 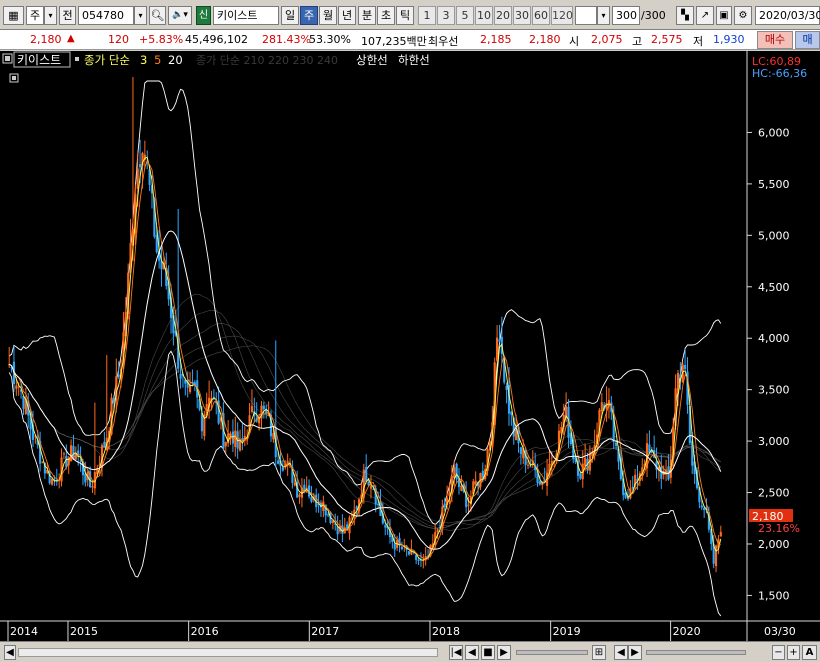 What do you see at coordinates (347, 15) in the screenshot?
I see `tab-year: 년` at bounding box center [347, 15].